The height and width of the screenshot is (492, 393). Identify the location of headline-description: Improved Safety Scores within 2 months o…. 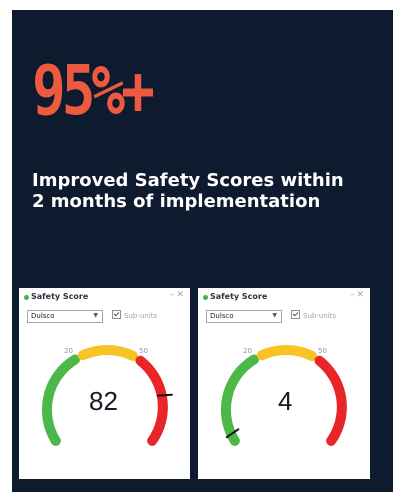
(207, 191).